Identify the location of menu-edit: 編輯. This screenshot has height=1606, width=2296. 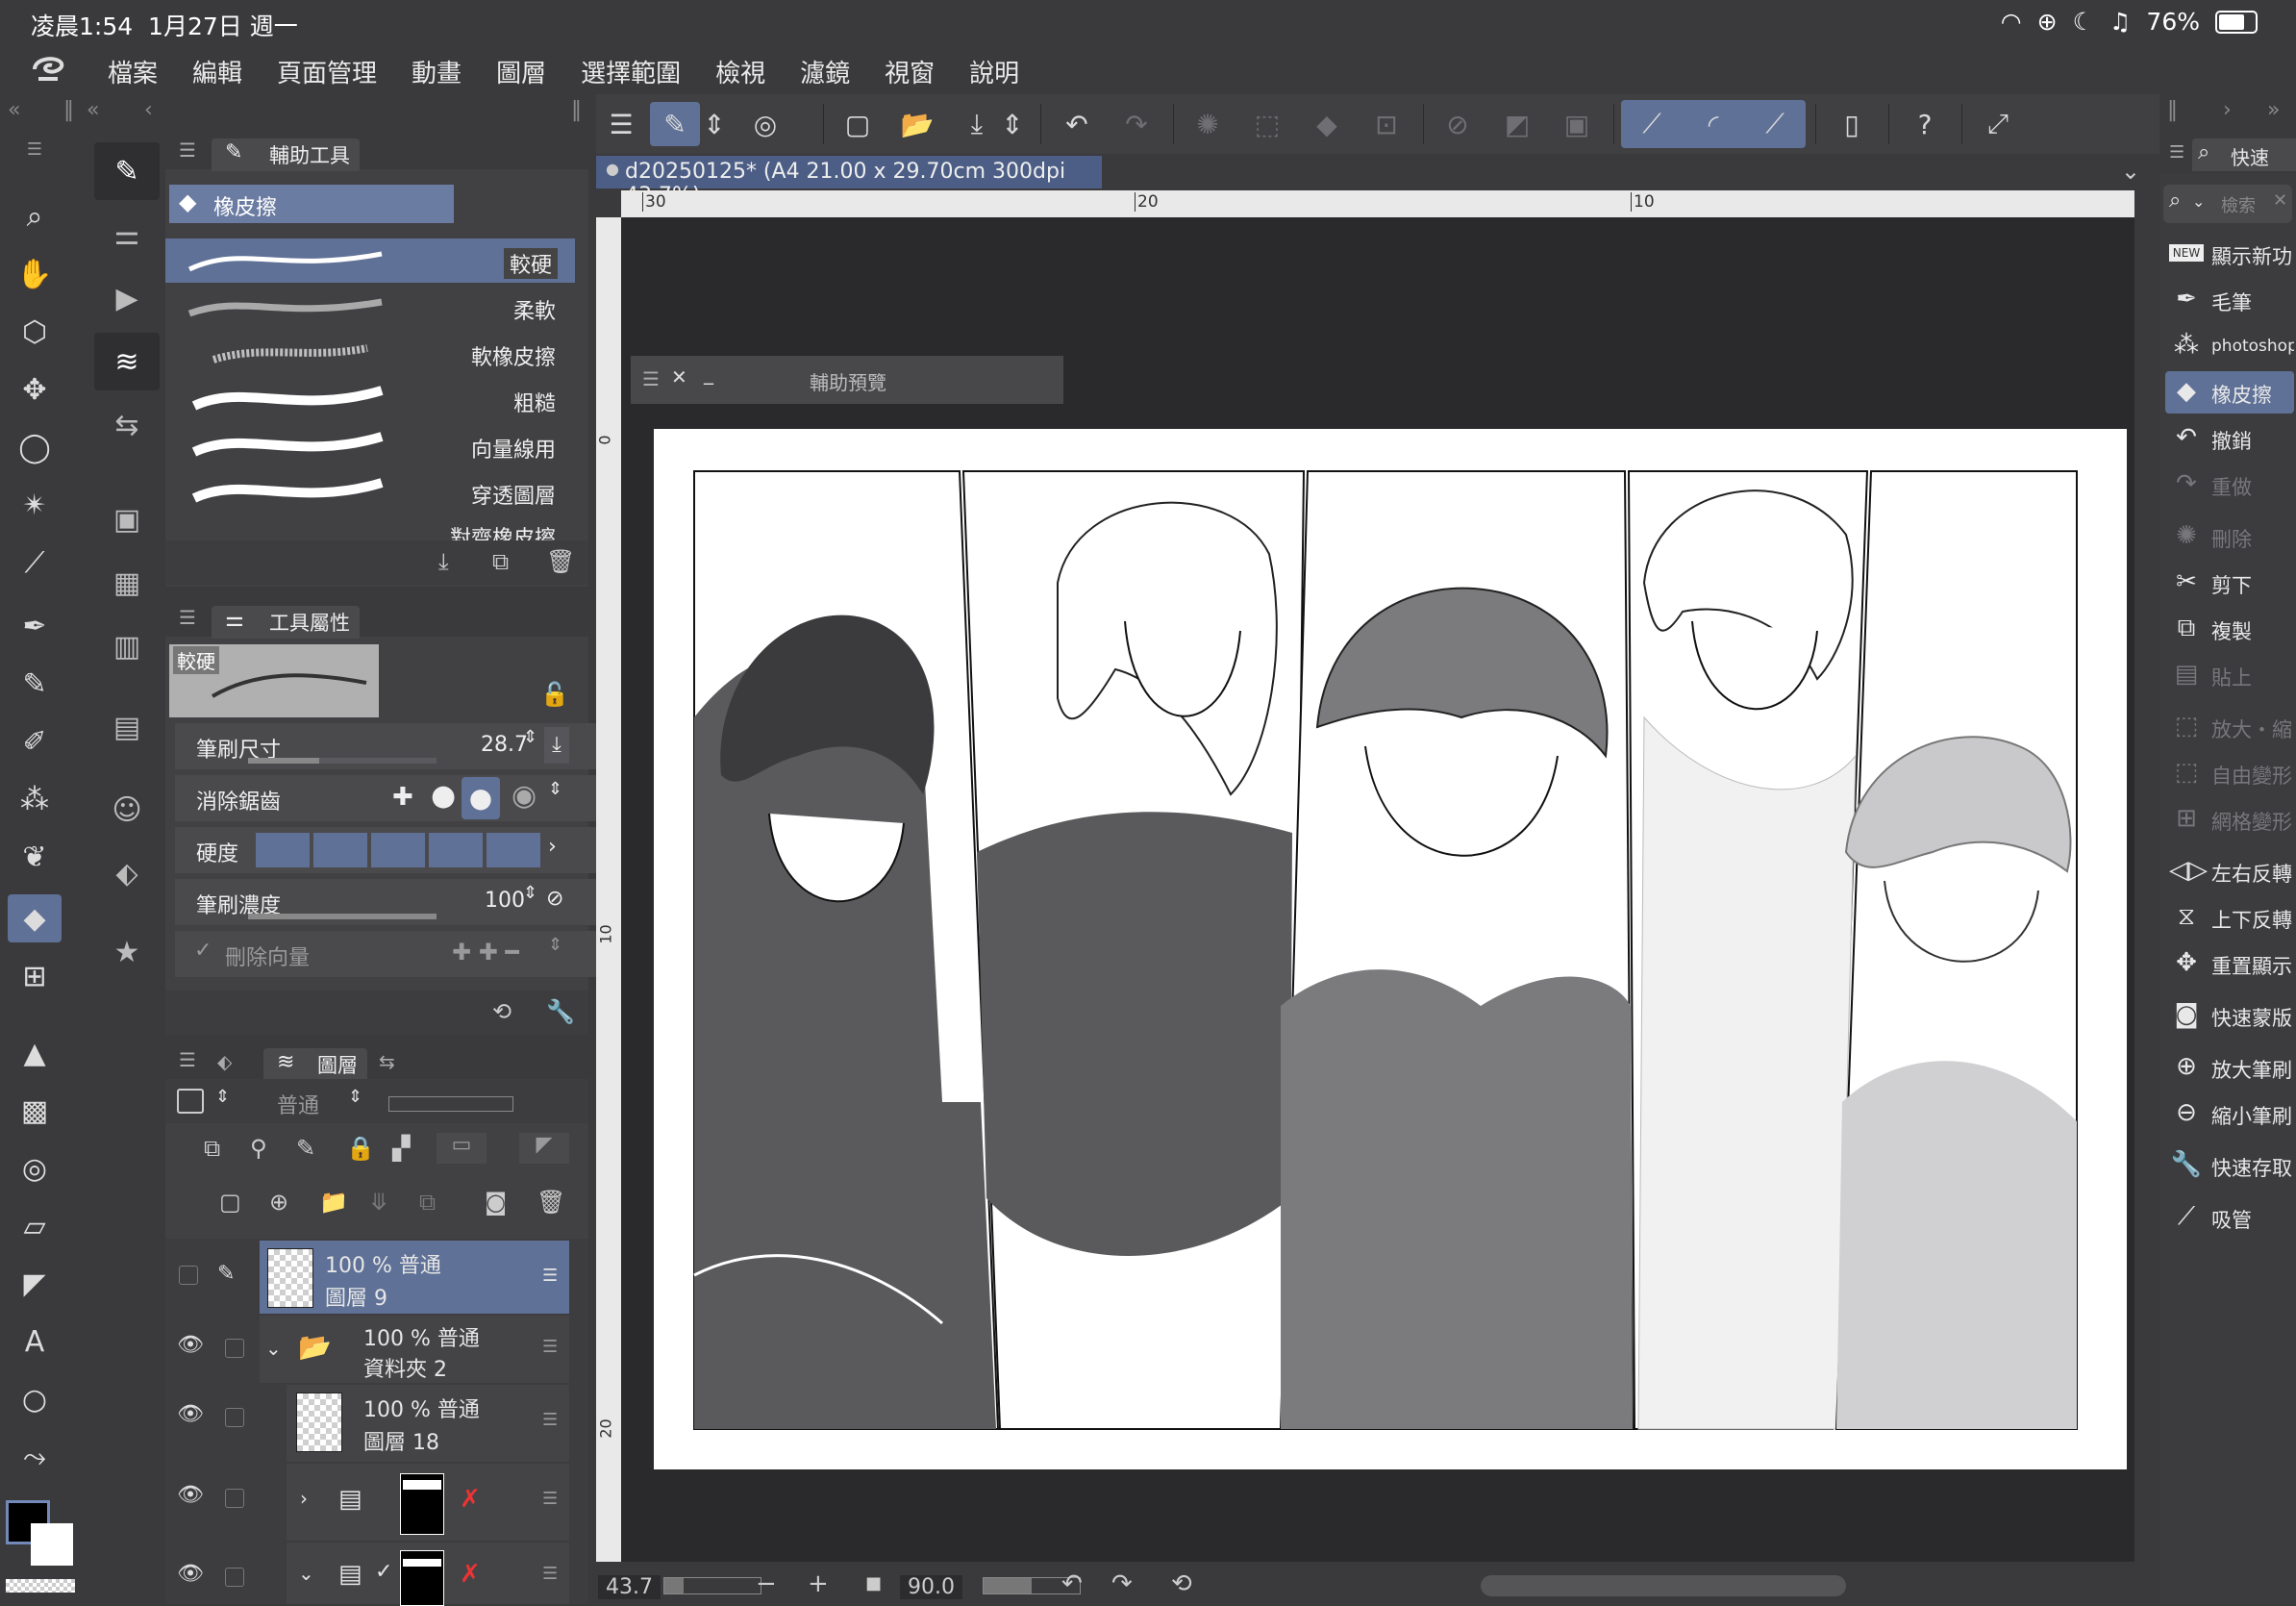
(217, 71).